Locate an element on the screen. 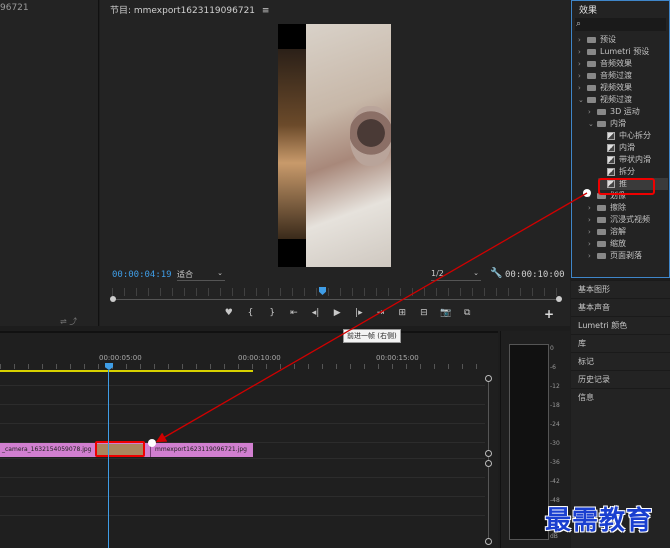 This screenshot has width=670, height=548. export-frame-icon: 📷 is located at coordinates (446, 313).